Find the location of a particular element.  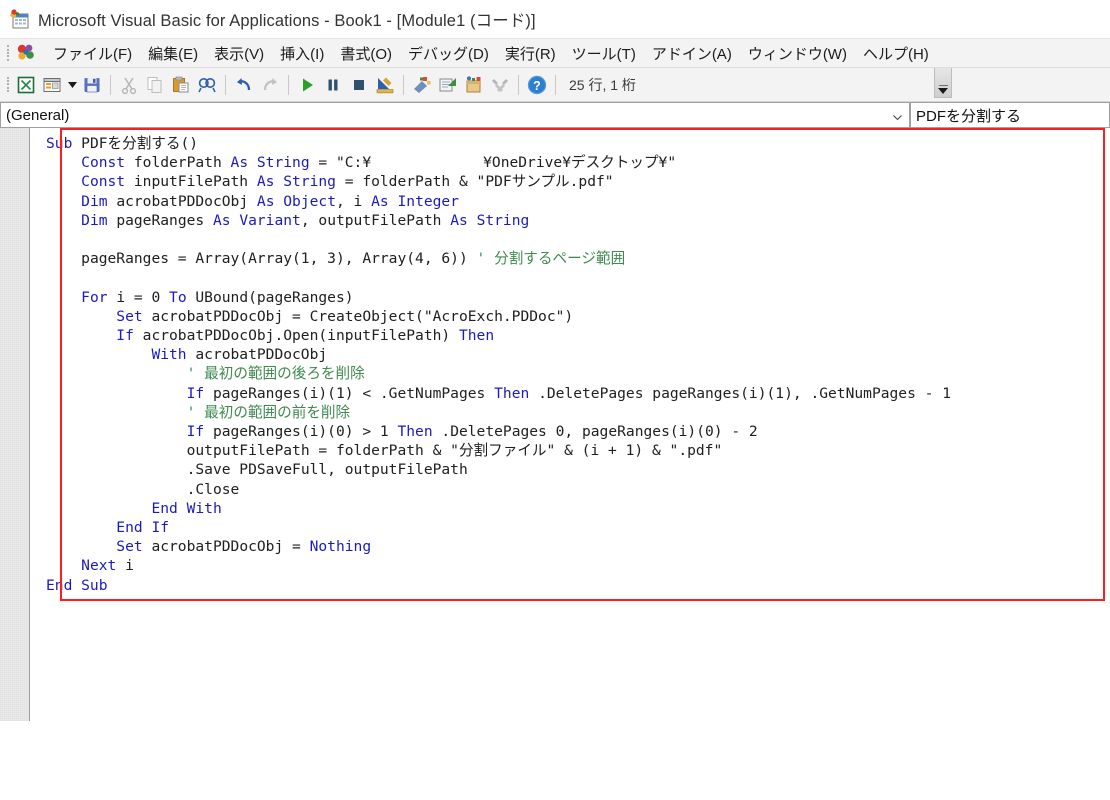

properties-window-icon is located at coordinates (448, 85).